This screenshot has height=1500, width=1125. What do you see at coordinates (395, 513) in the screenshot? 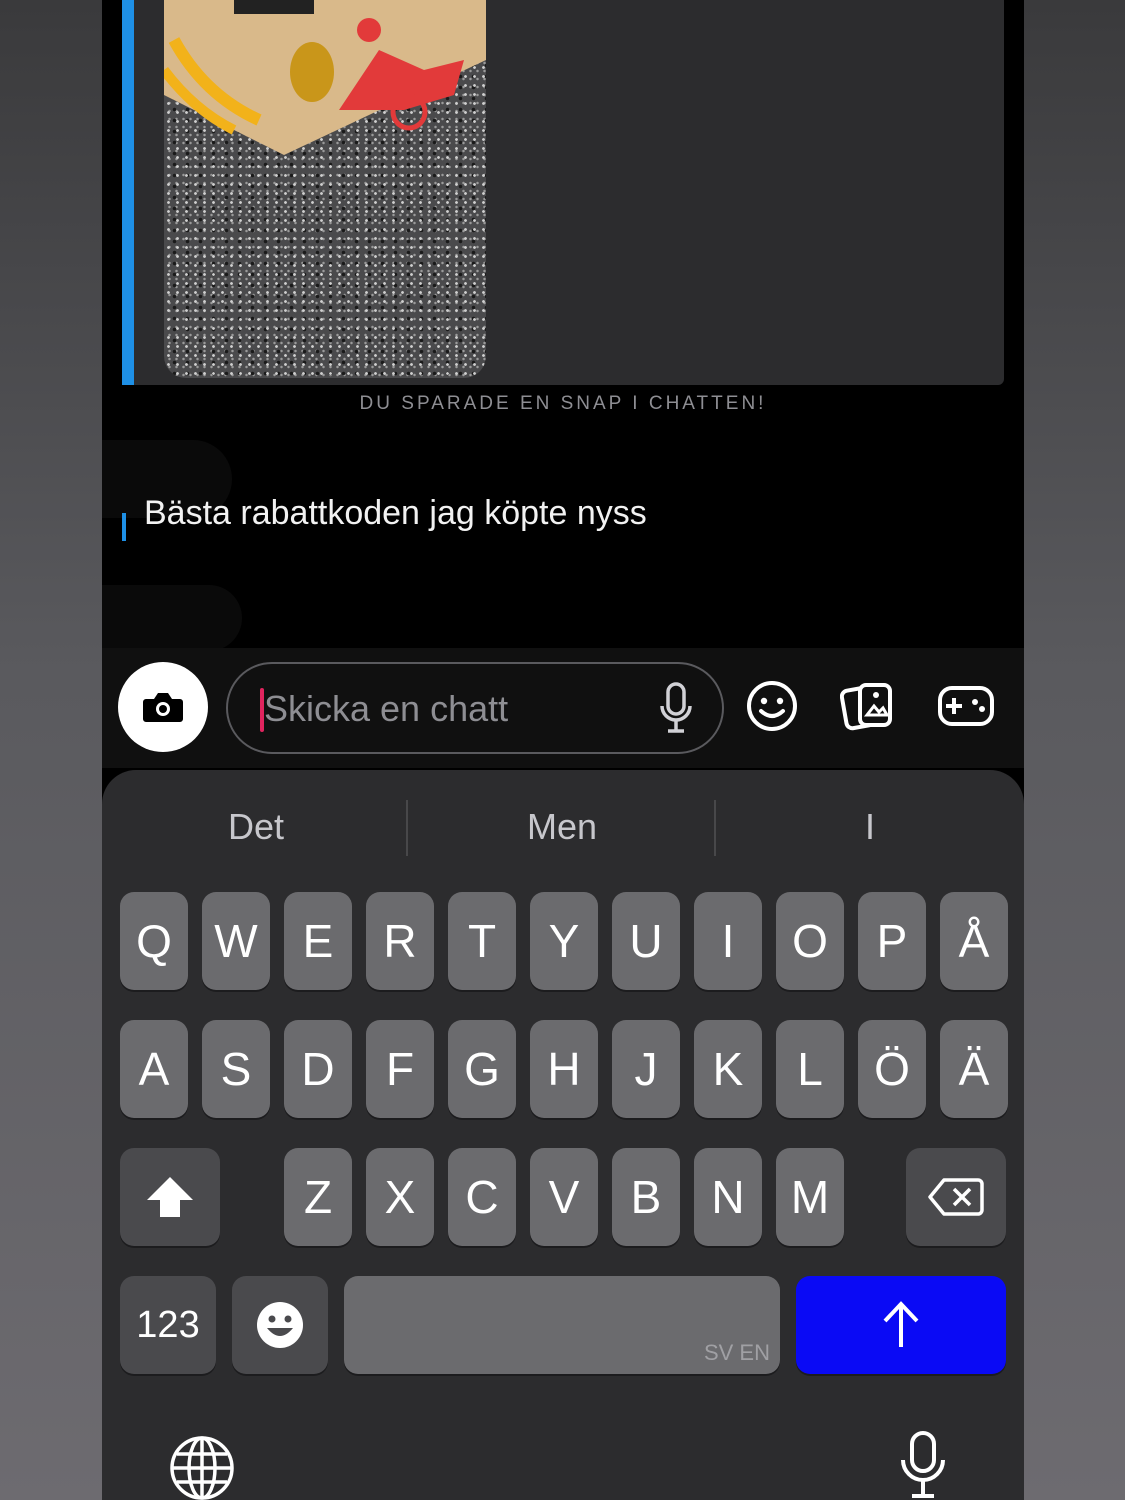
I see `chat-message: Bästa rabattkoden jag köpte nyss` at bounding box center [395, 513].